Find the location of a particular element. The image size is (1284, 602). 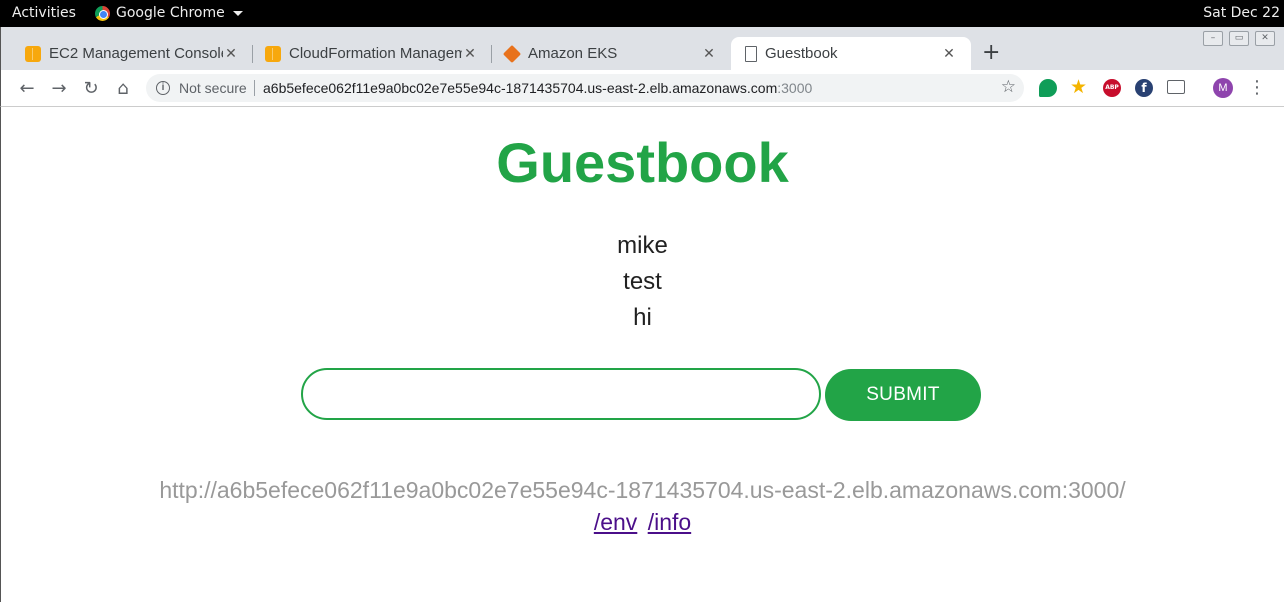

tab-title: CloudFormation Management Console is located at coordinates (375, 53).